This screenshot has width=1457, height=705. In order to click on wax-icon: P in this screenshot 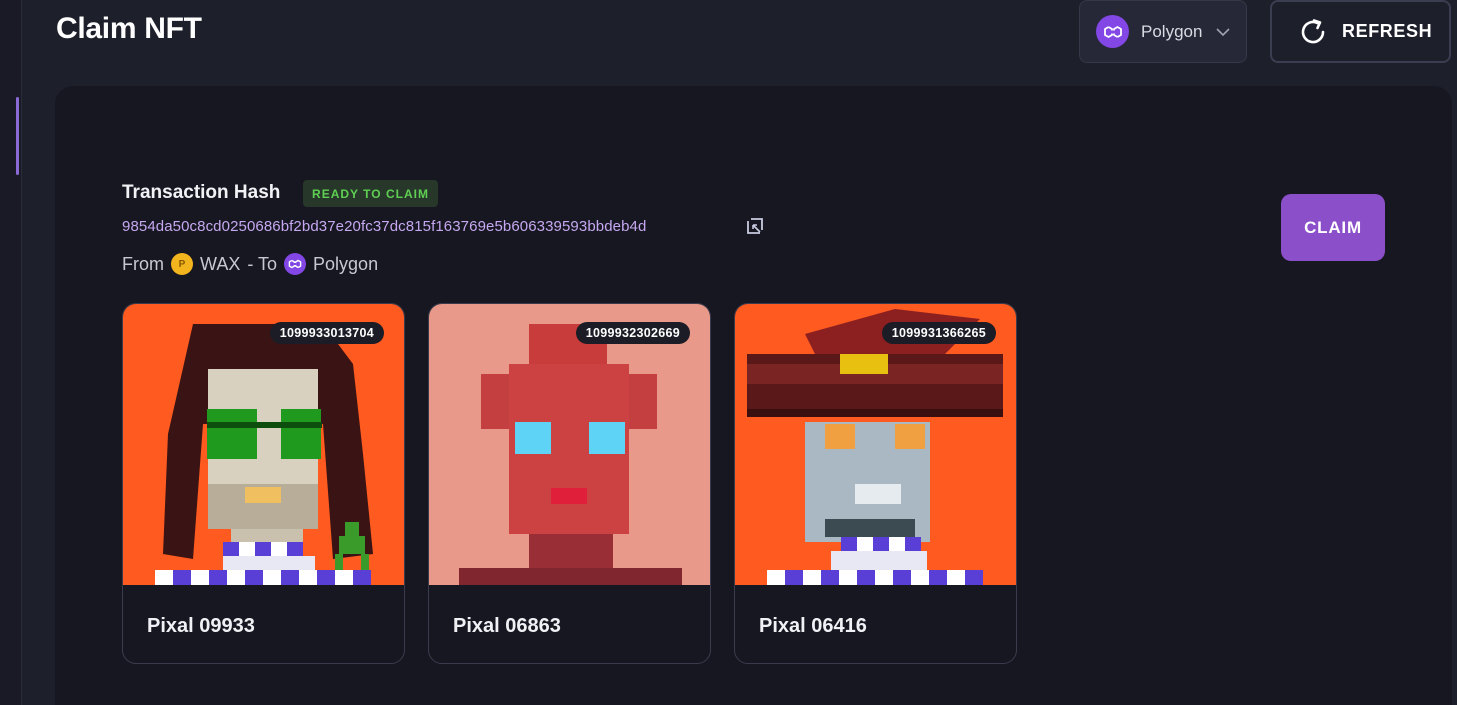, I will do `click(182, 264)`.